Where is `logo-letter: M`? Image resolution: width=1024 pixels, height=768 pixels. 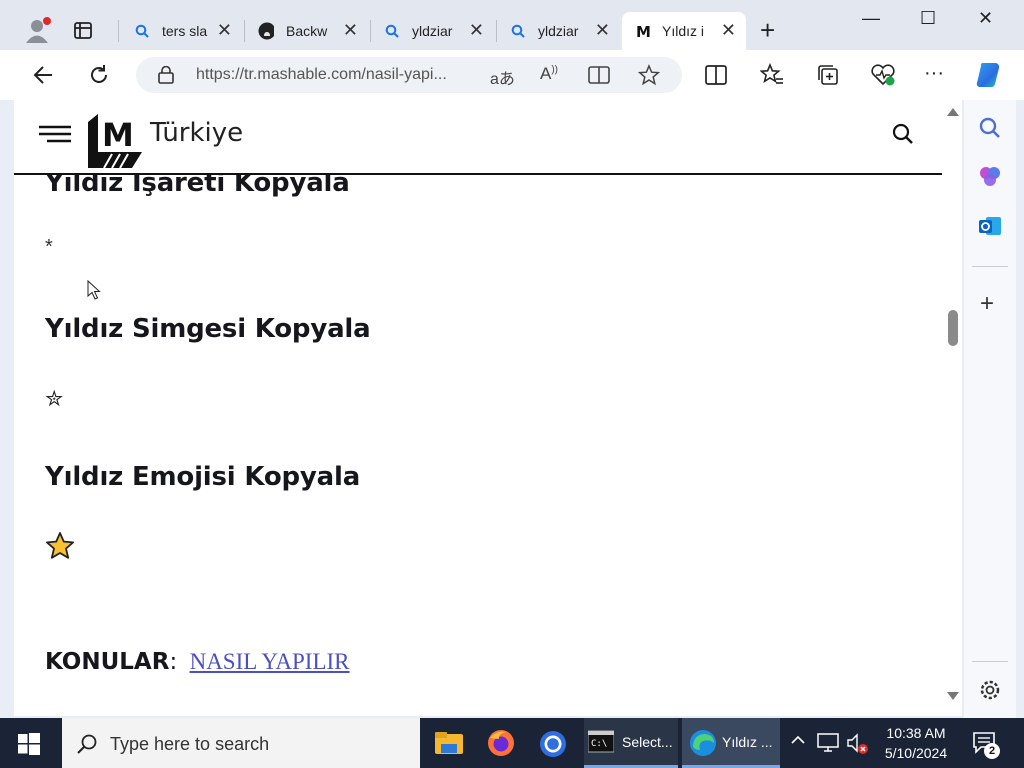 logo-letter: M is located at coordinates (118, 135).